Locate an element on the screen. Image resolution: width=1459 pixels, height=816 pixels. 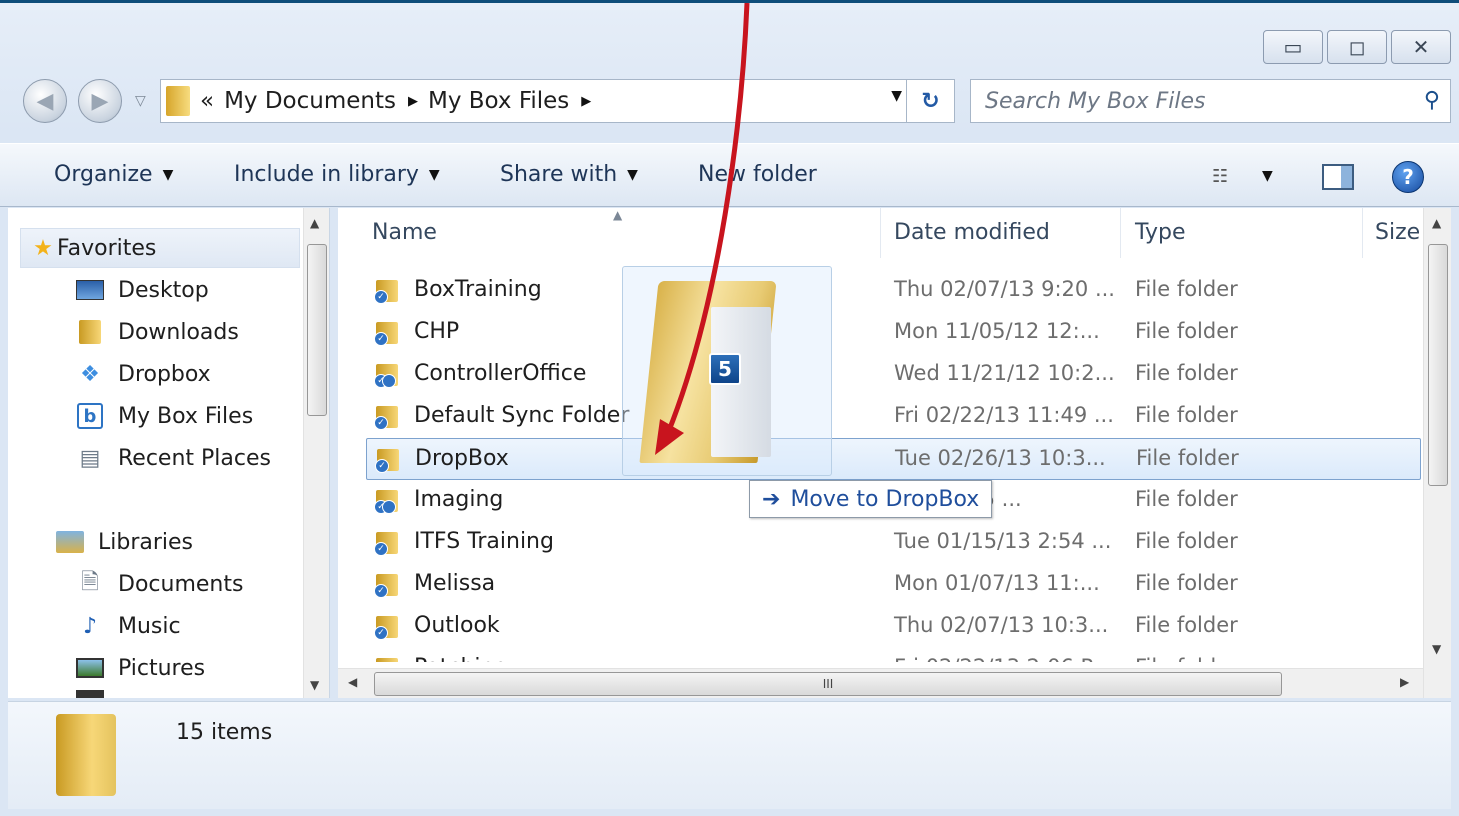
help-icon: ? is located at coordinates (1408, 177).